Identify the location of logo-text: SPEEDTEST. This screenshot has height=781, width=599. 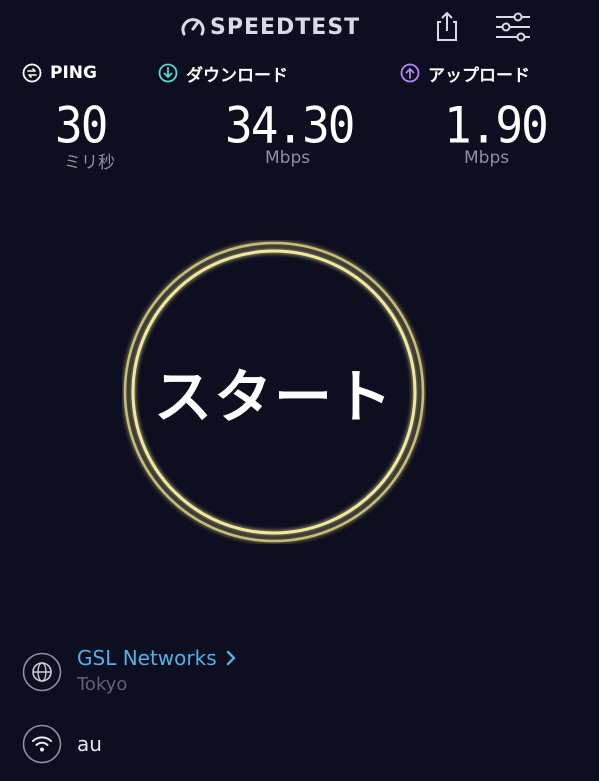
(285, 27).